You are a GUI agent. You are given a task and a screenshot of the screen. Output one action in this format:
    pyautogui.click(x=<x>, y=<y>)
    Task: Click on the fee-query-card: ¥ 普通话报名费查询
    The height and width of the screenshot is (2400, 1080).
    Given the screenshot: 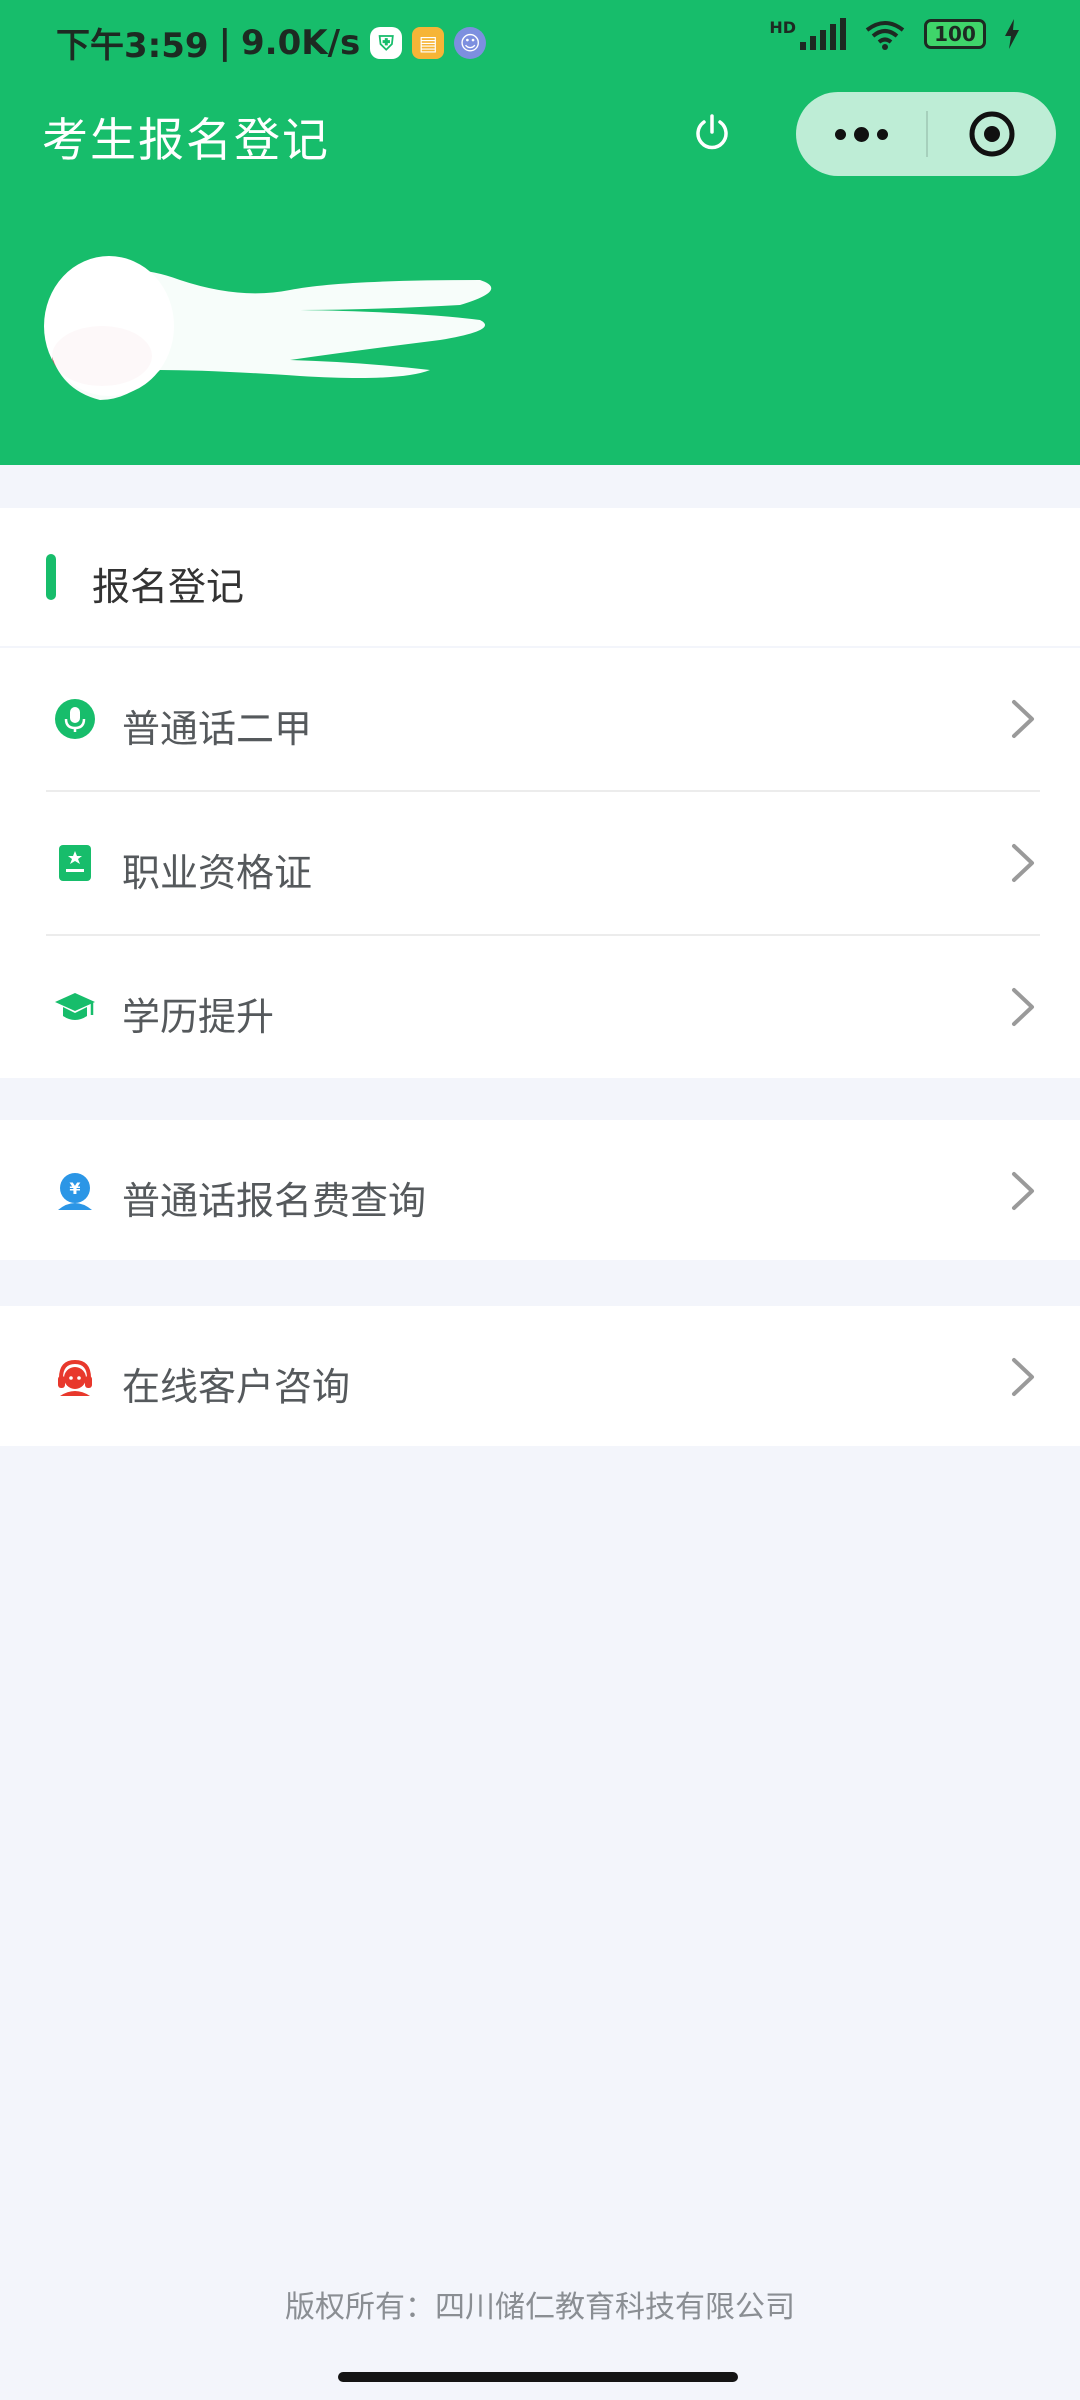 What is the action you would take?
    pyautogui.click(x=540, y=1190)
    